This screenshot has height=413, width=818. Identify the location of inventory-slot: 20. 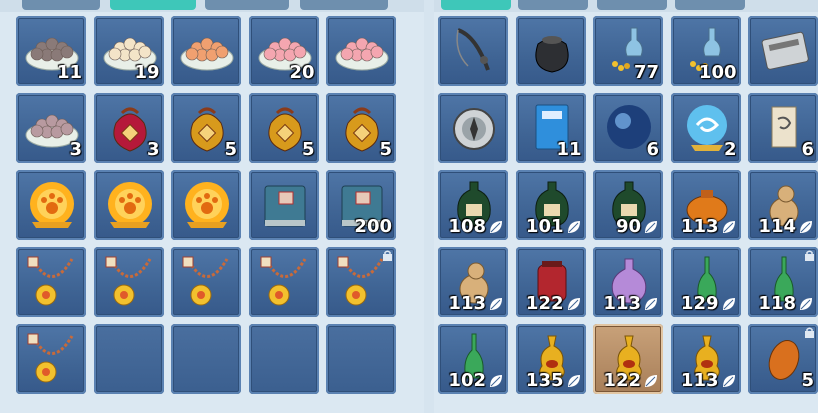
(283, 51).